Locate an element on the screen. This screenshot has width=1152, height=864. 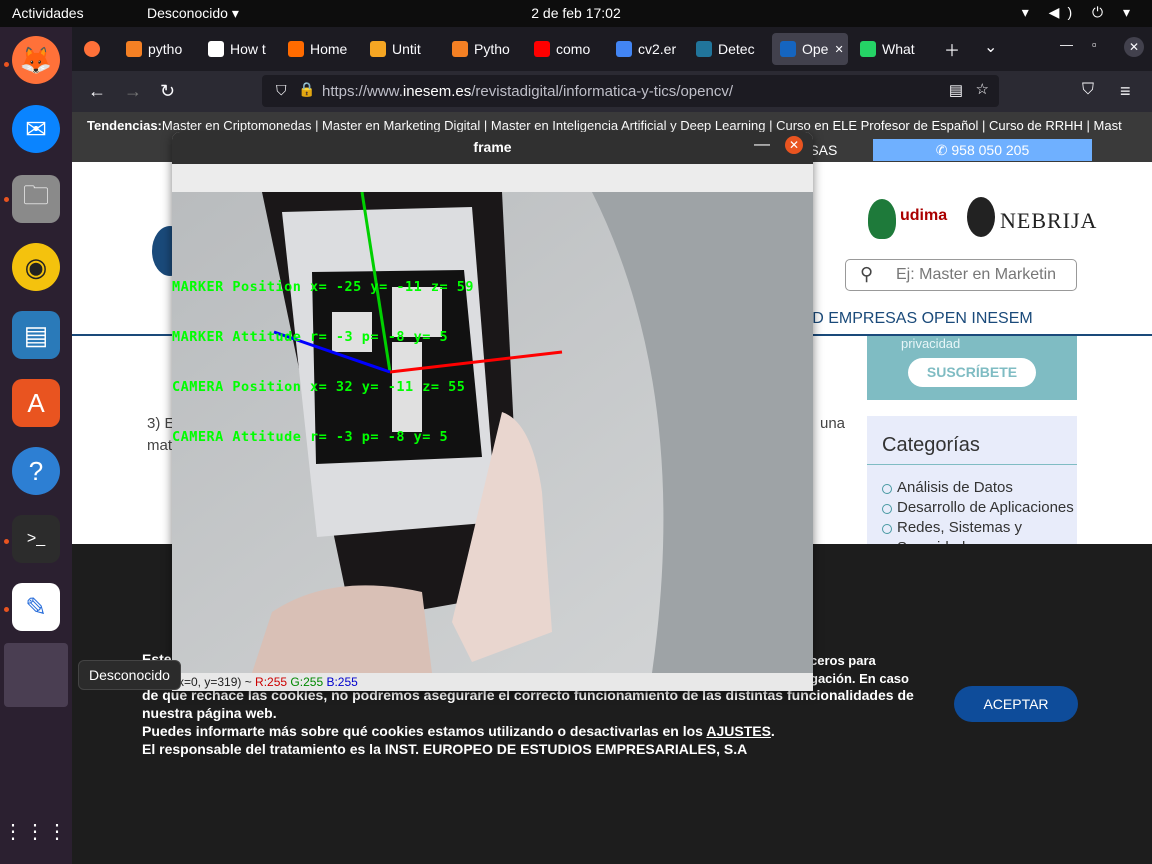
status-bar: (x=0, y=319) ~ R:255 G:255 B:255 is located at coordinates (492, 682).